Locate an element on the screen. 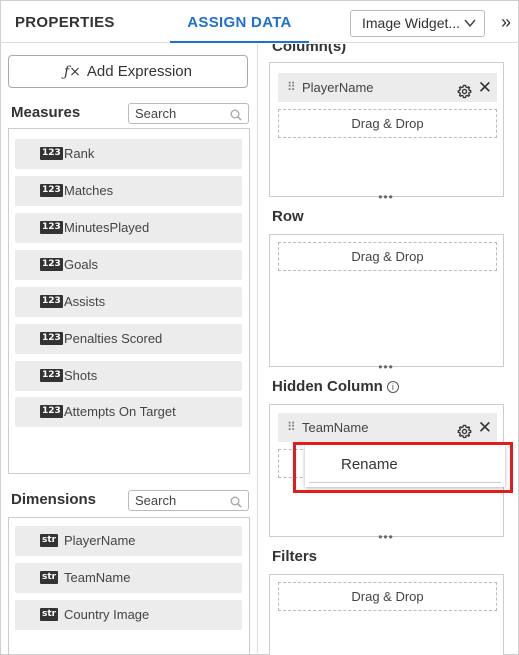 The image size is (519, 655). dimension-item-playername: str PlayerName is located at coordinates (128, 541).